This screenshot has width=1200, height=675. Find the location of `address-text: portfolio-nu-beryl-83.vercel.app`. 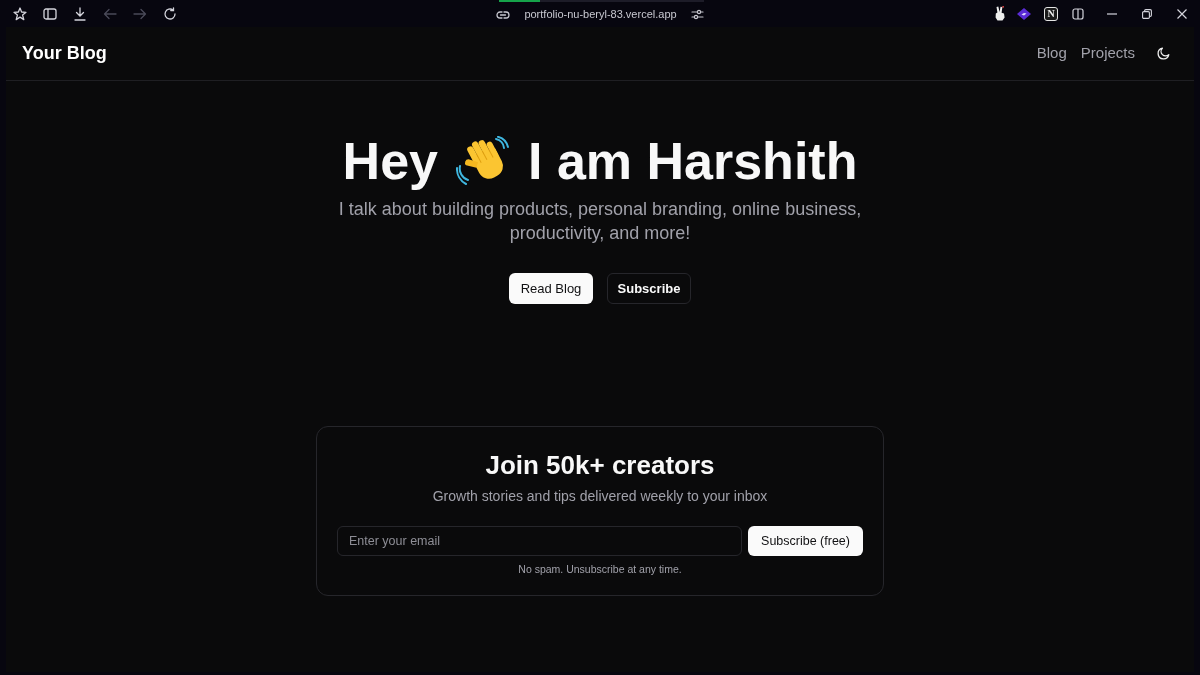

address-text: portfolio-nu-beryl-83.vercel.app is located at coordinates (600, 14).